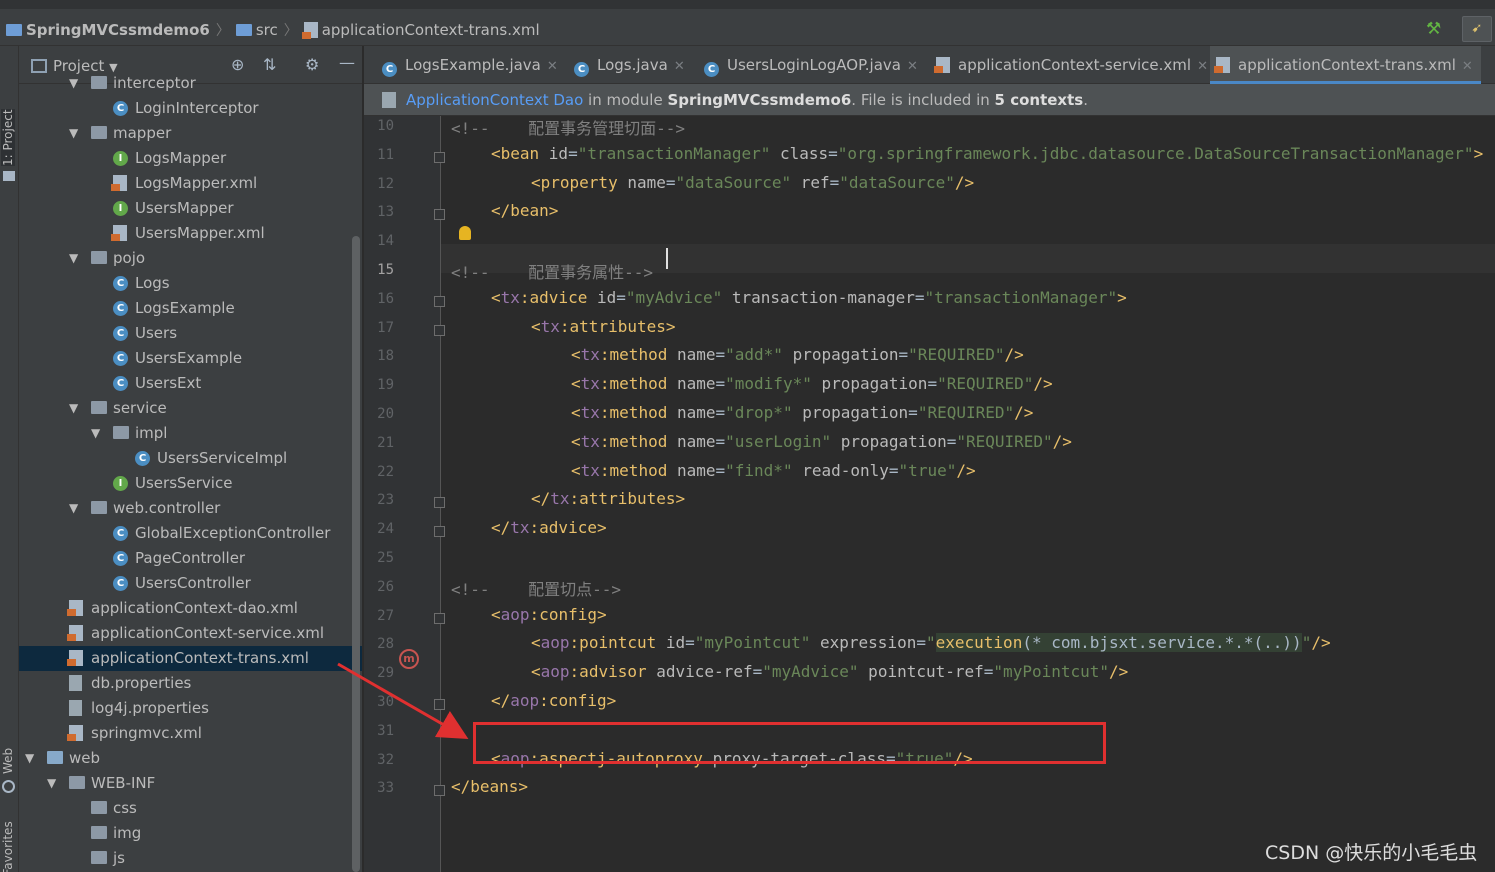  I want to click on annotation-arrow, so click(403, 700).